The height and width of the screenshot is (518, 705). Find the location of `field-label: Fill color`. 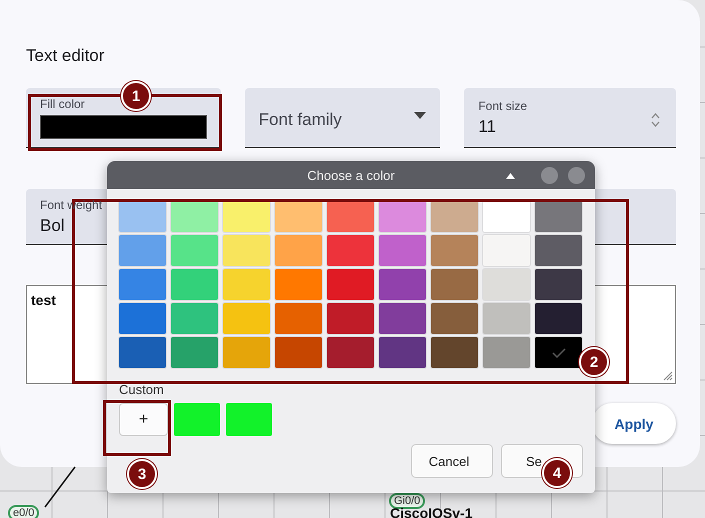

field-label: Fill color is located at coordinates (62, 103).